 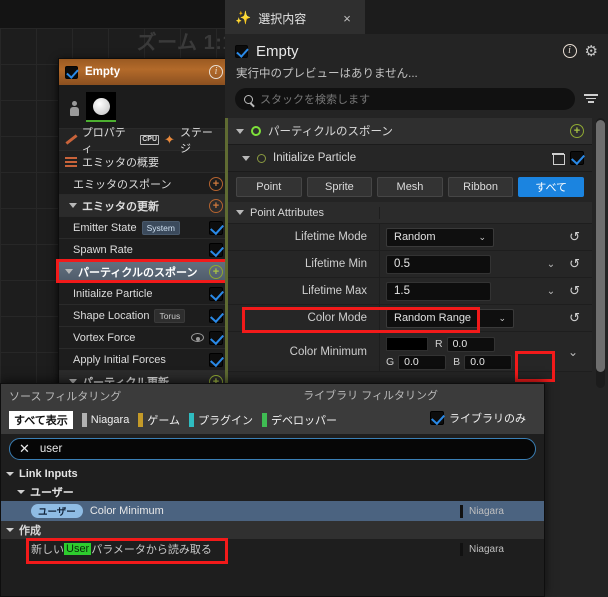 What do you see at coordinates (272, 449) in the screenshot?
I see `parameter-search-input: ✕ user` at bounding box center [272, 449].